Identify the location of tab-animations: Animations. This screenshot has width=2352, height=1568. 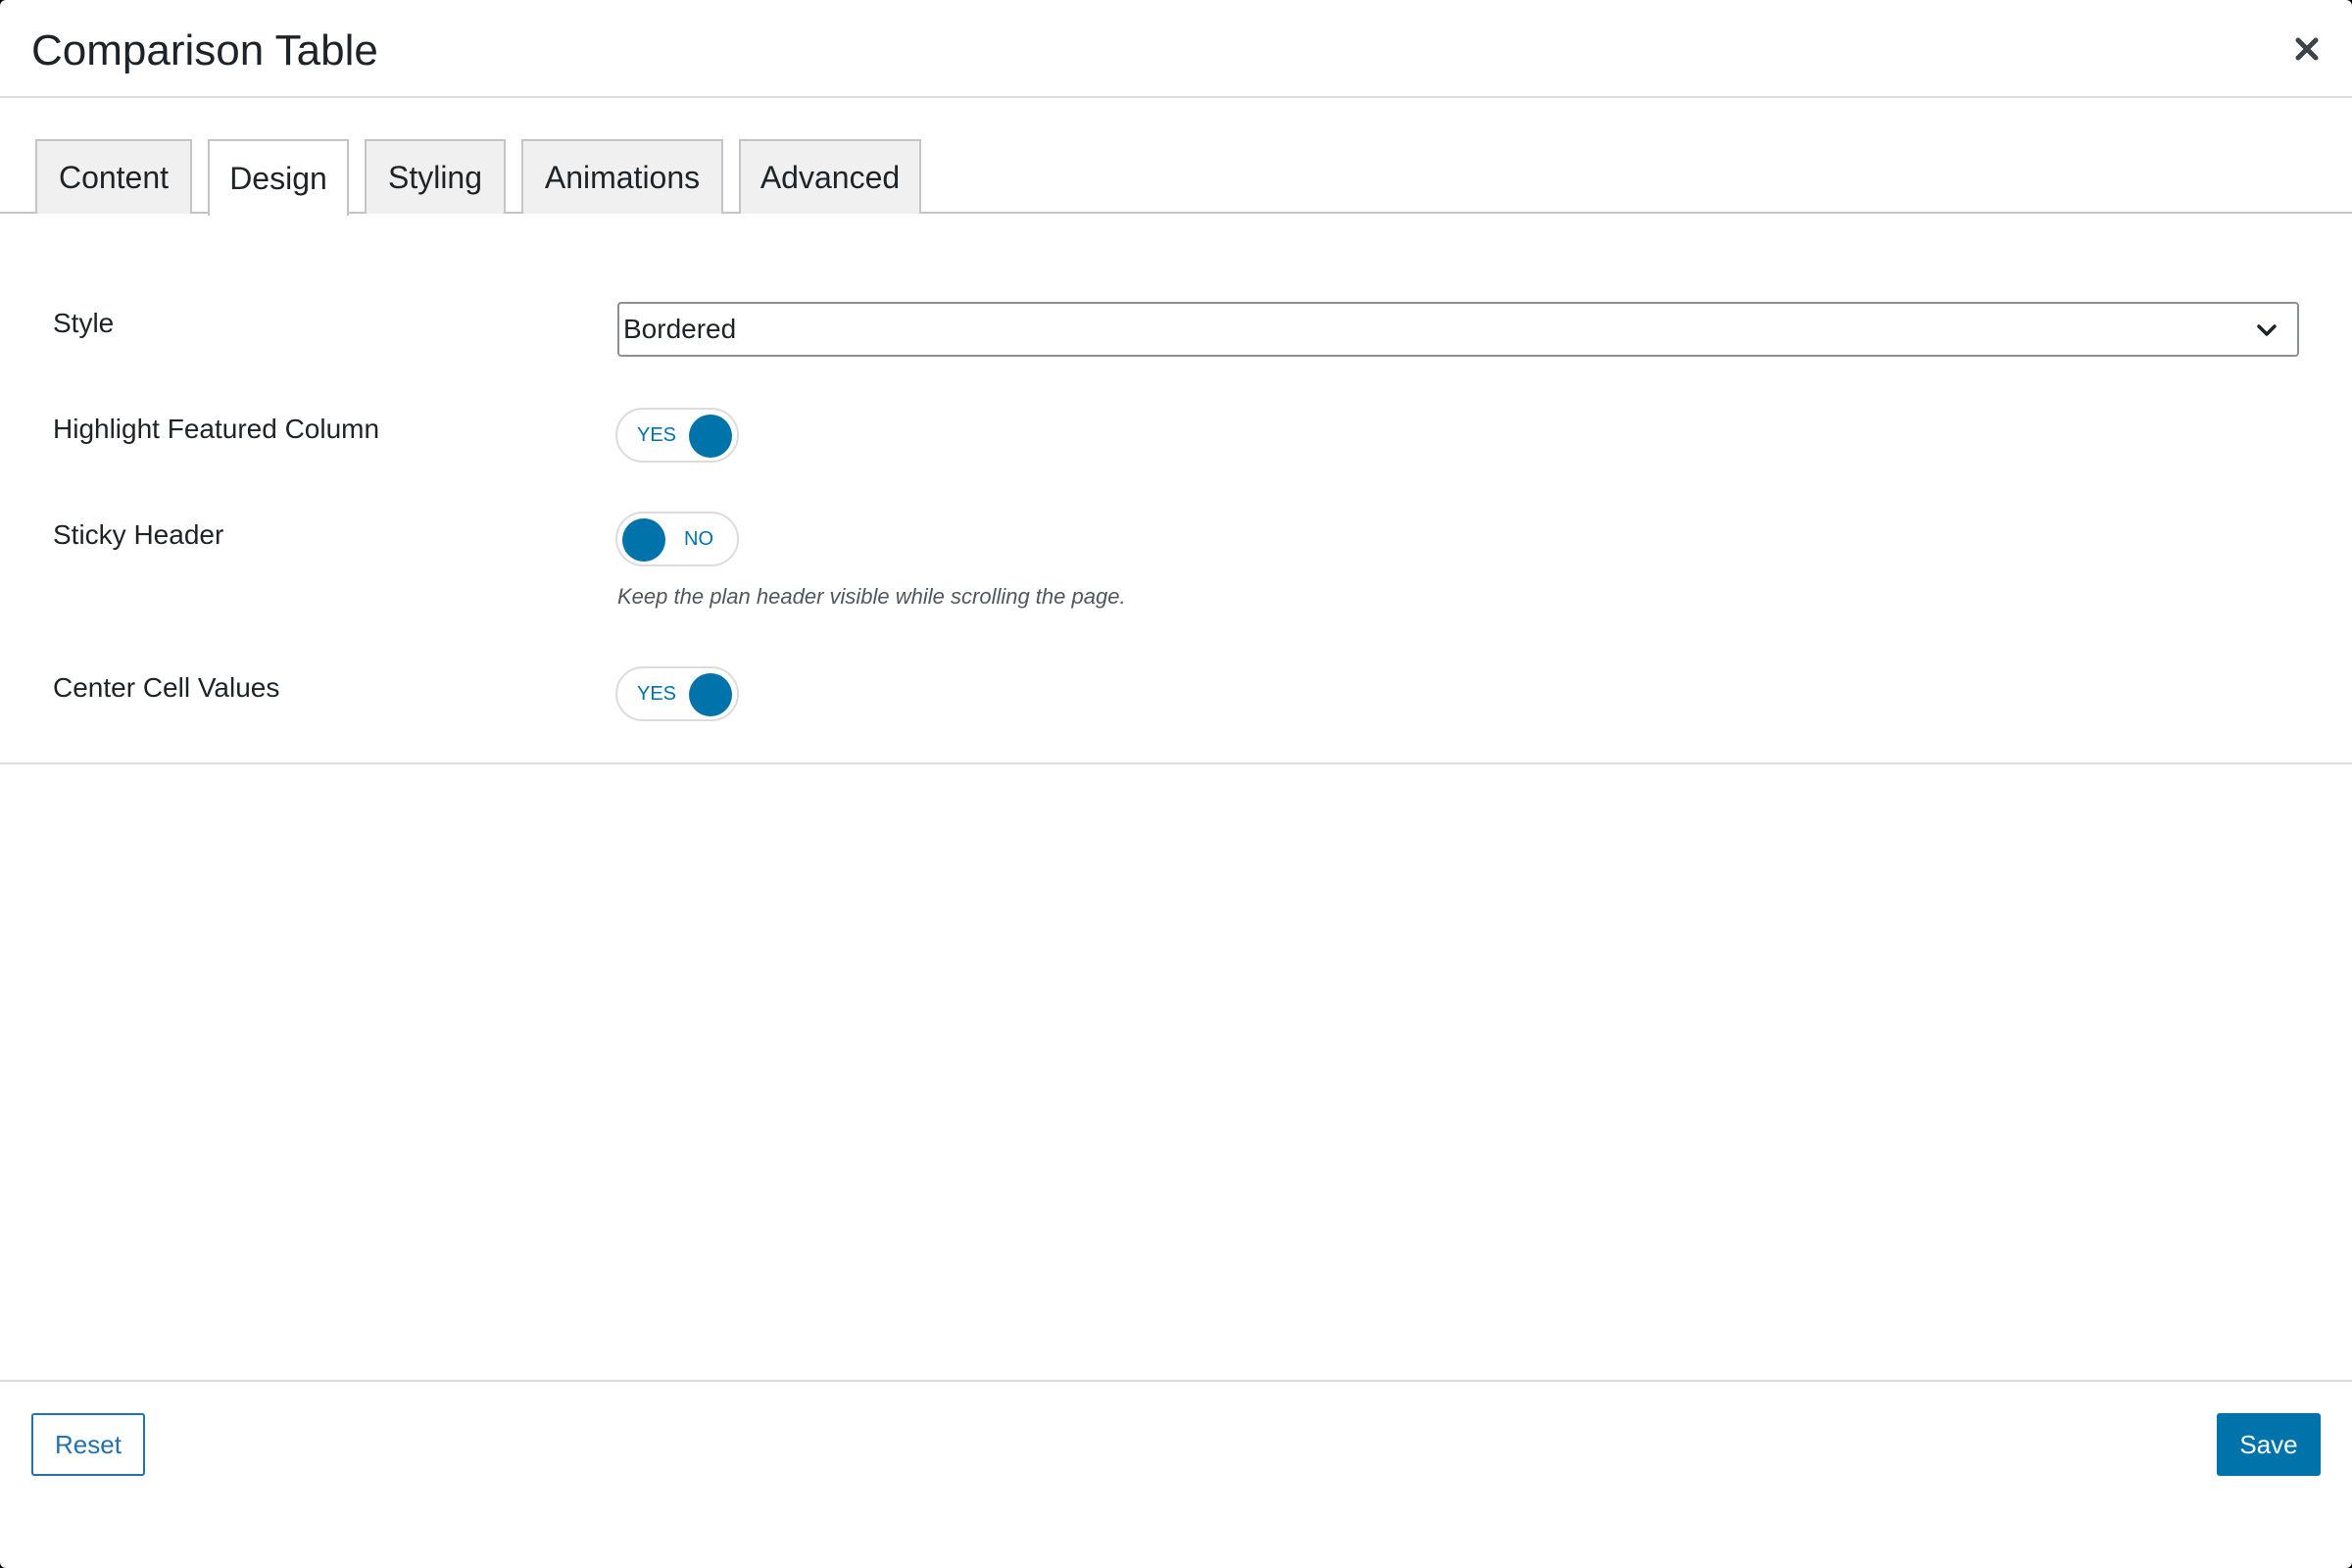
(622, 176).